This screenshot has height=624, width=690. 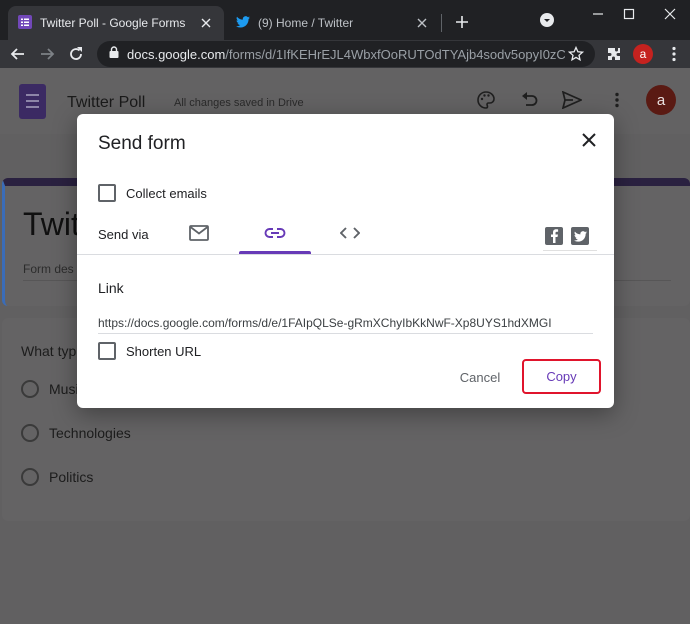 What do you see at coordinates (48, 351) in the screenshot?
I see `question-text: What typ` at bounding box center [48, 351].